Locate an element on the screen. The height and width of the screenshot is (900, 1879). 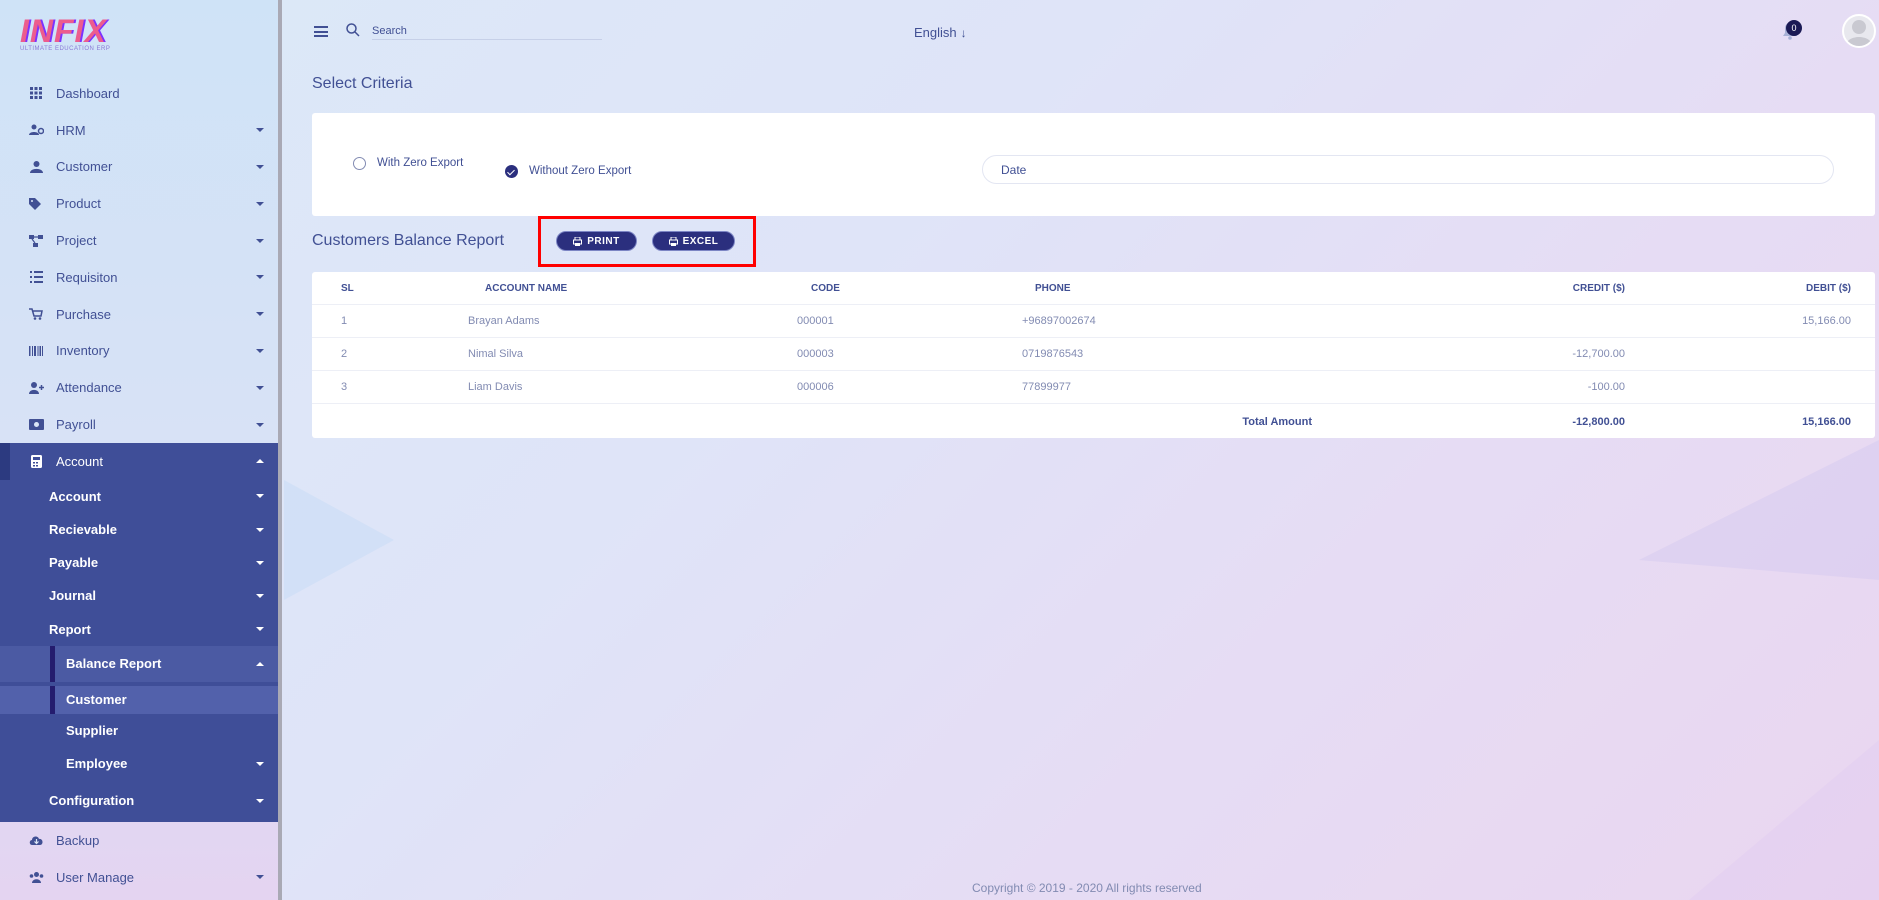
cell-code: 000001 is located at coordinates (815, 321).